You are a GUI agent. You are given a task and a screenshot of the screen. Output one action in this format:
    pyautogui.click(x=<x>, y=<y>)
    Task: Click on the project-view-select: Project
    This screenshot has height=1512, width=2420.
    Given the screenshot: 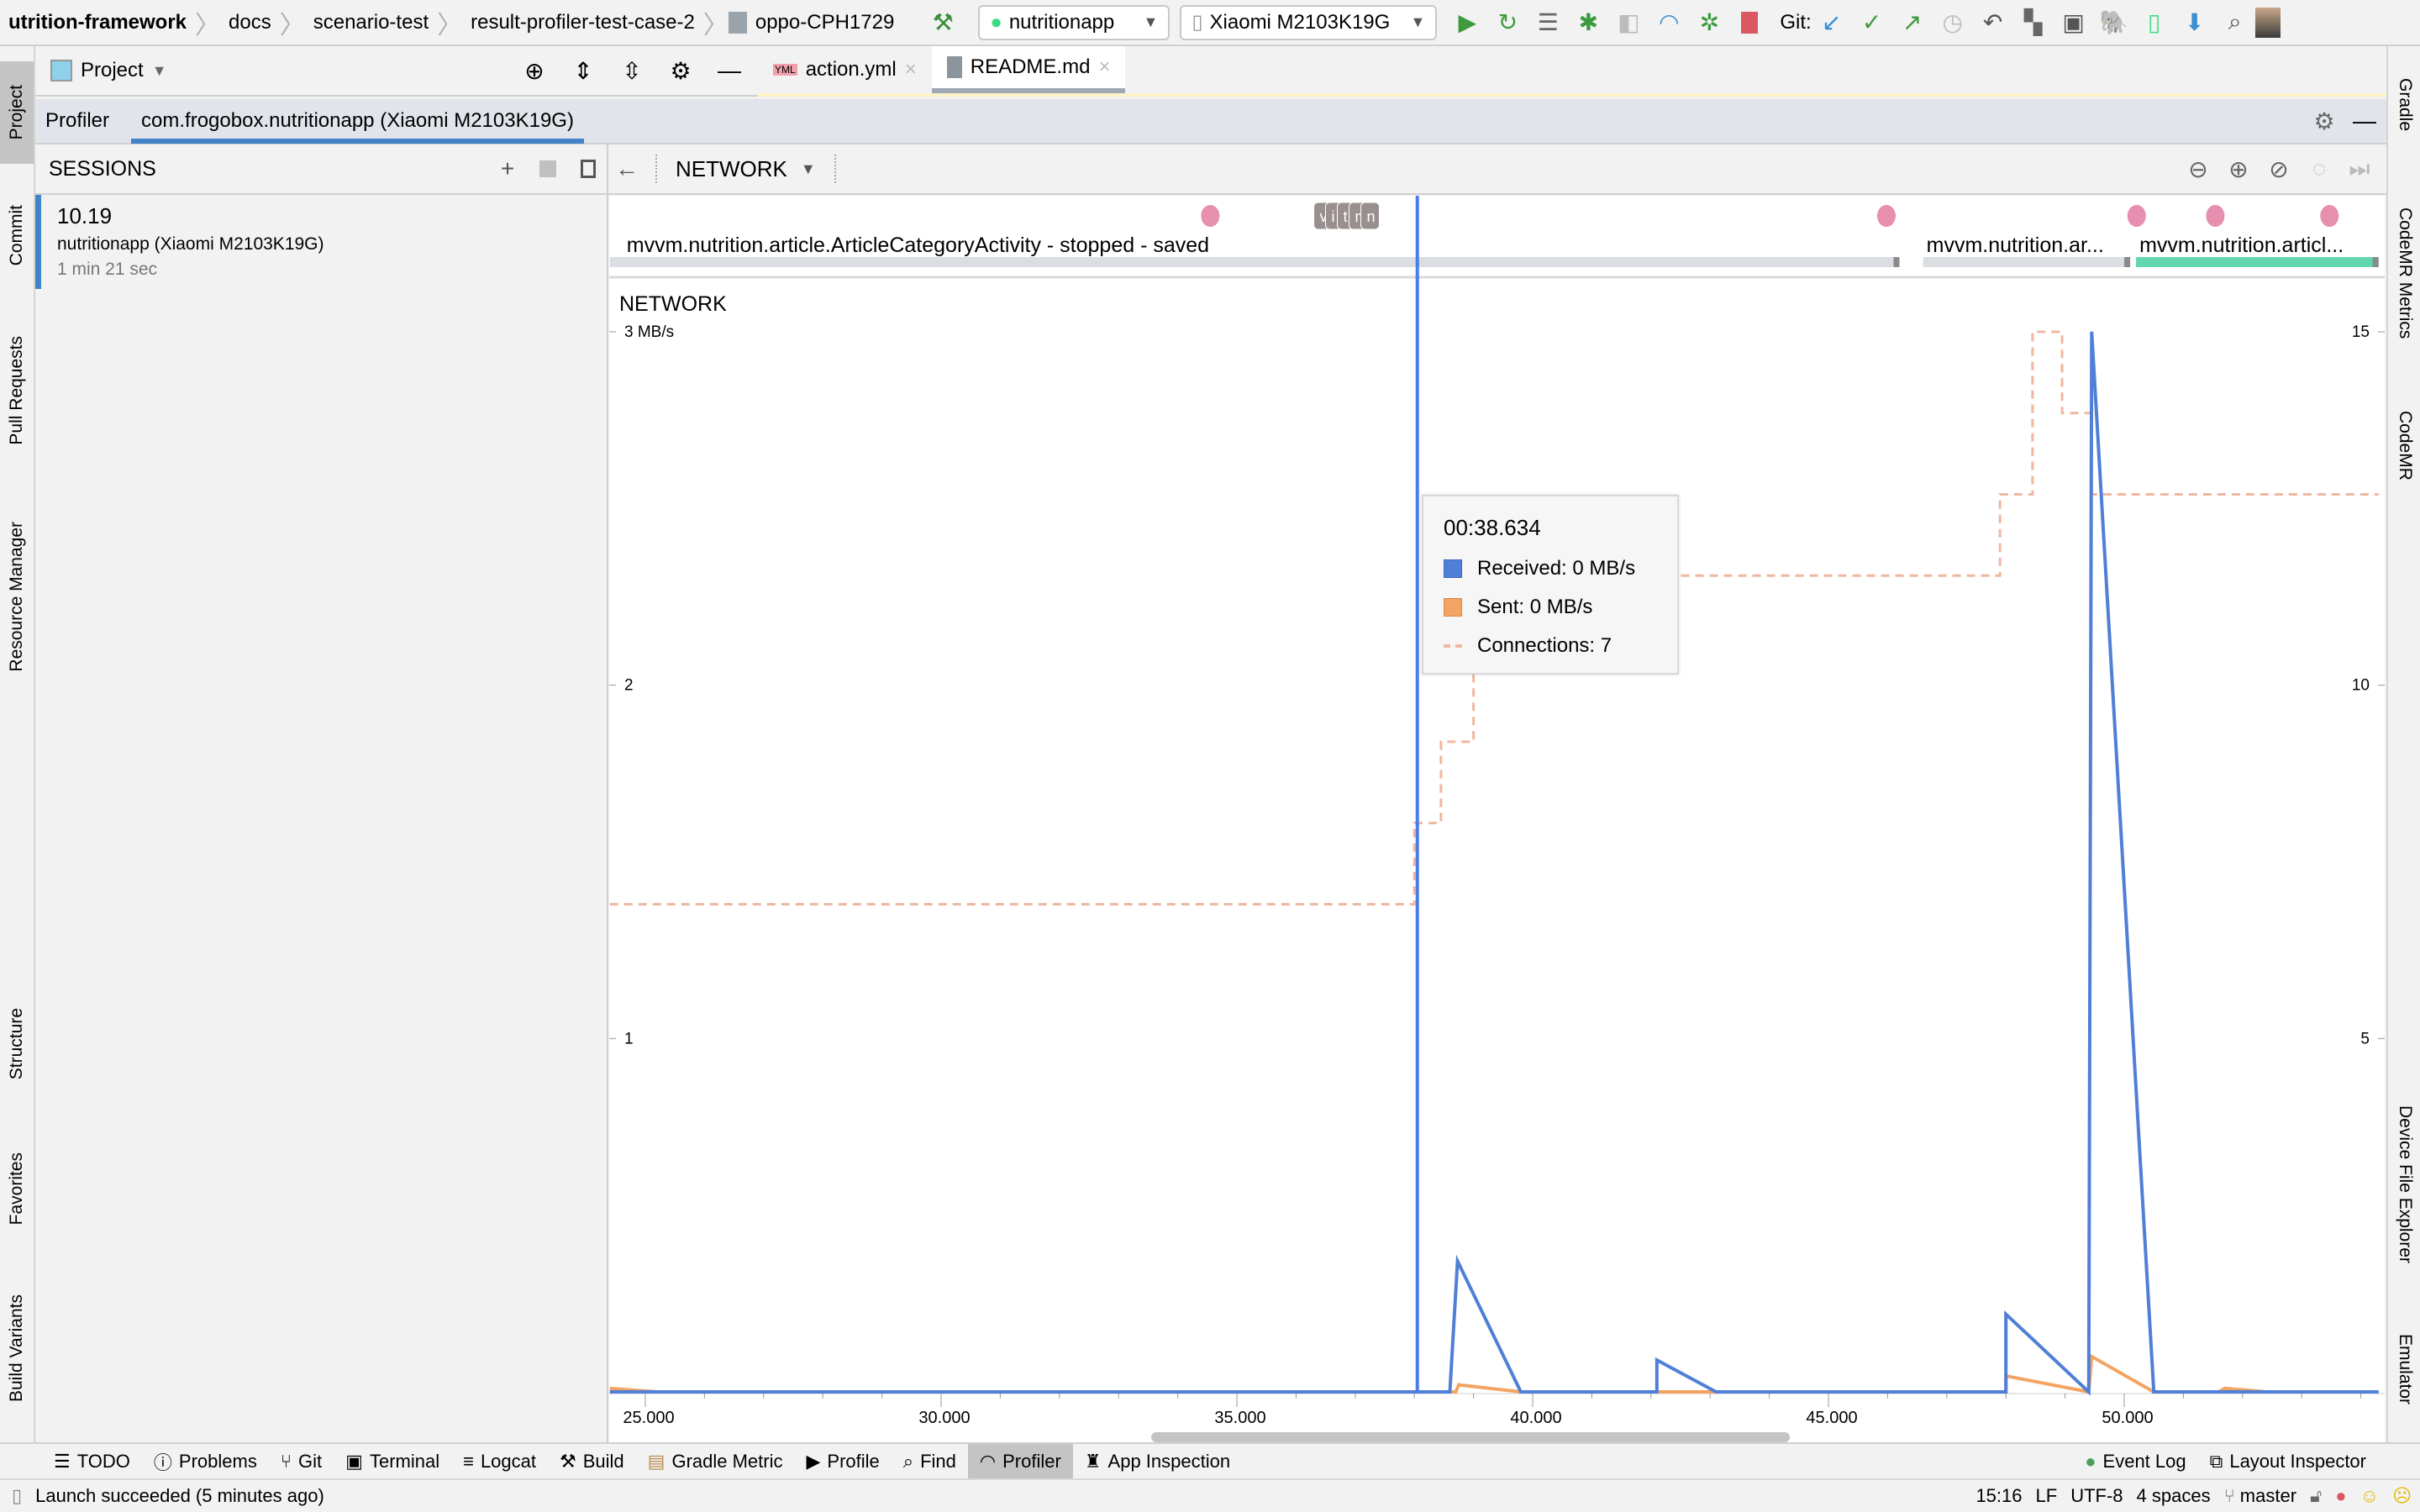 What is the action you would take?
    pyautogui.click(x=113, y=70)
    